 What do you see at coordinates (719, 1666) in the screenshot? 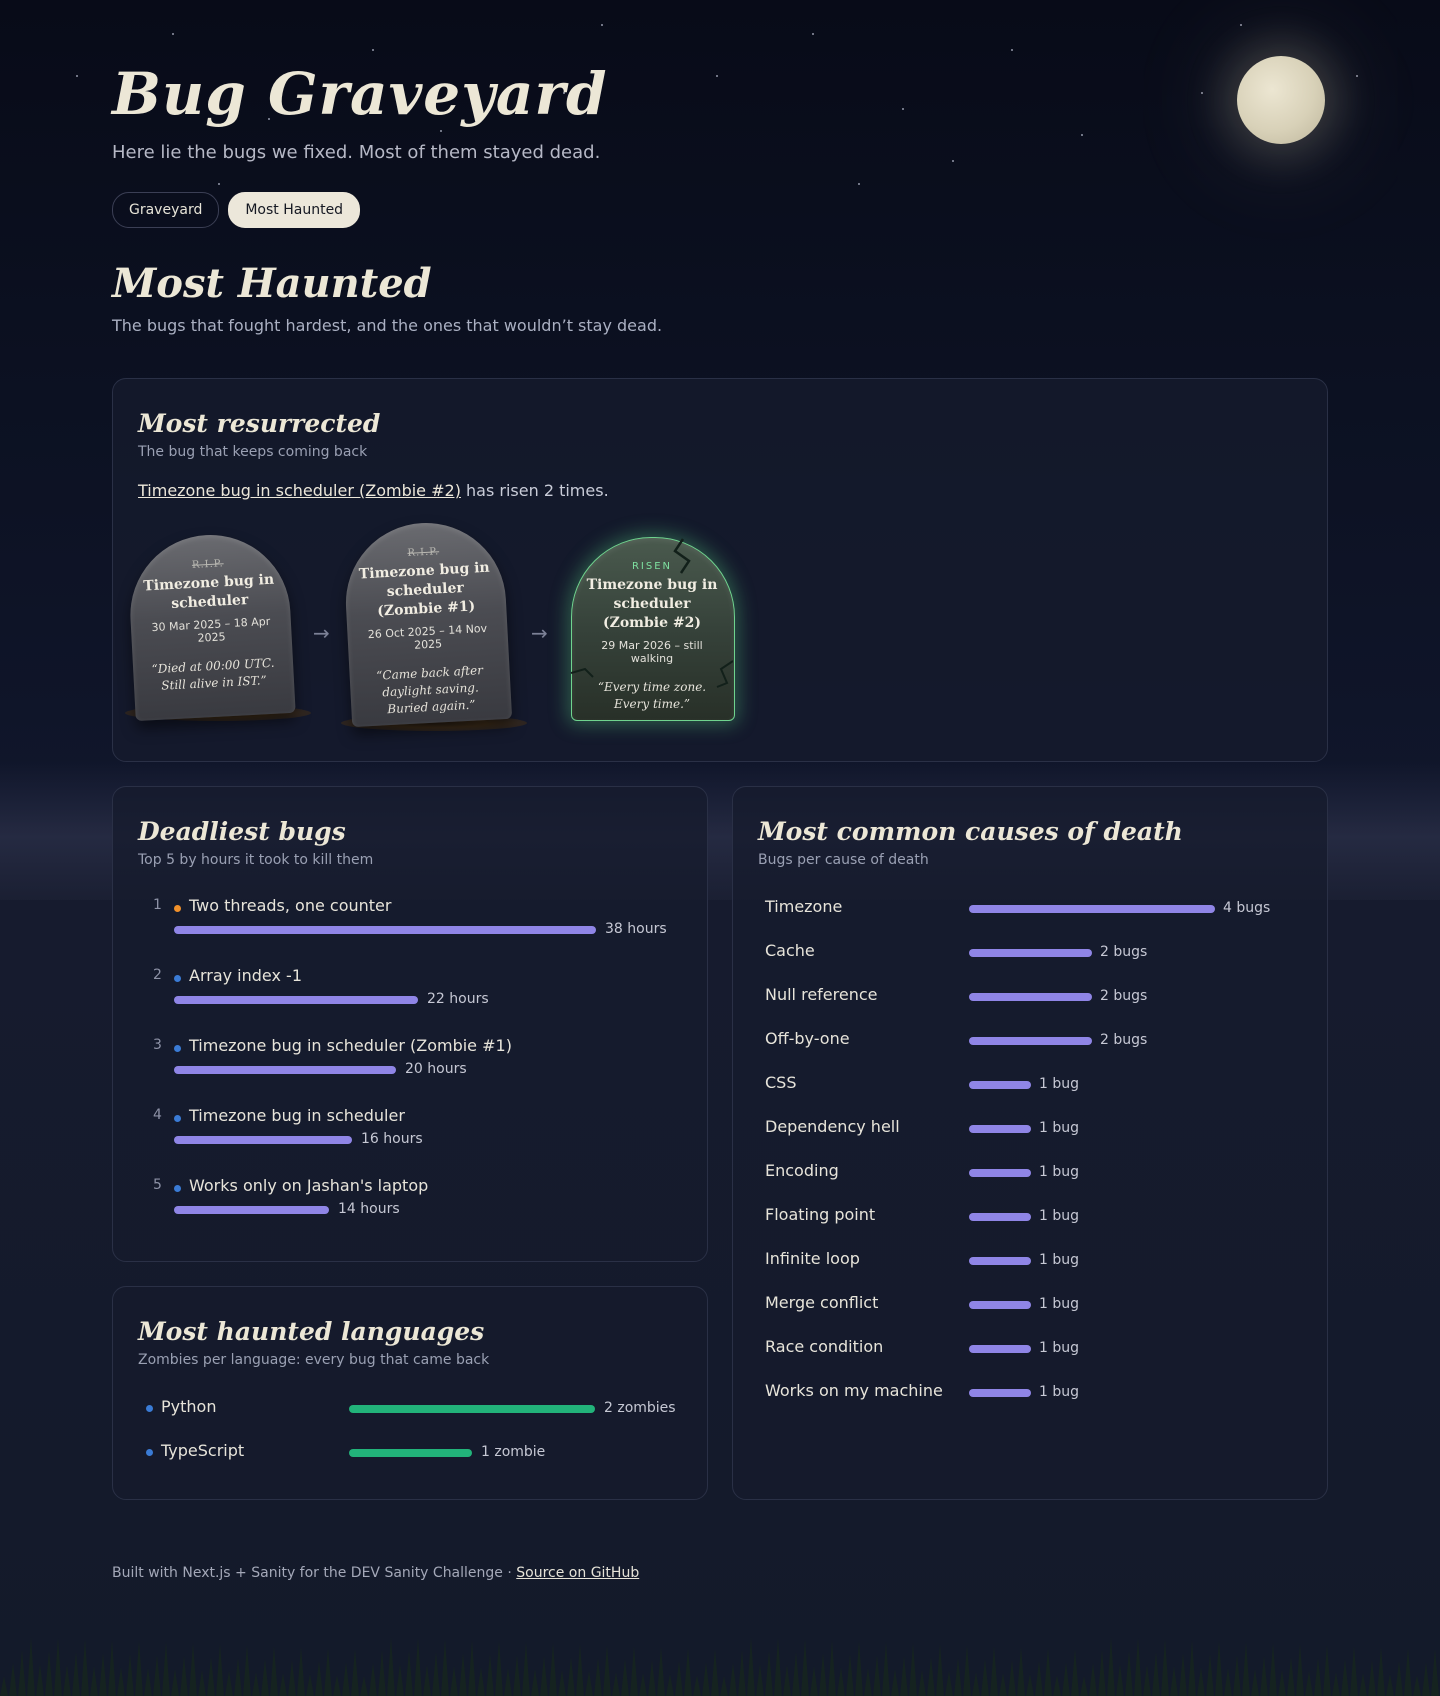
I see `grass-decoration` at bounding box center [719, 1666].